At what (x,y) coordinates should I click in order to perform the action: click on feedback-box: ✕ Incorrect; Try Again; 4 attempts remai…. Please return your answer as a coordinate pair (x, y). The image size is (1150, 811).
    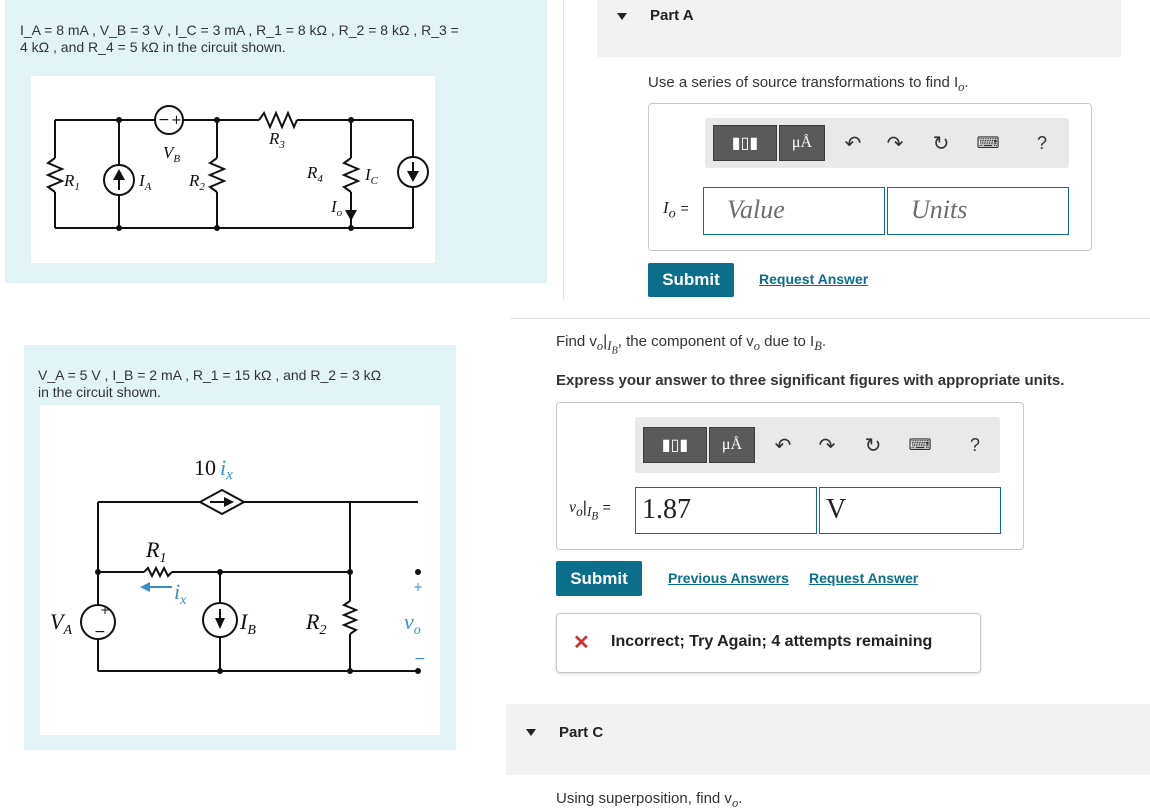
    Looking at the image, I should click on (768, 643).